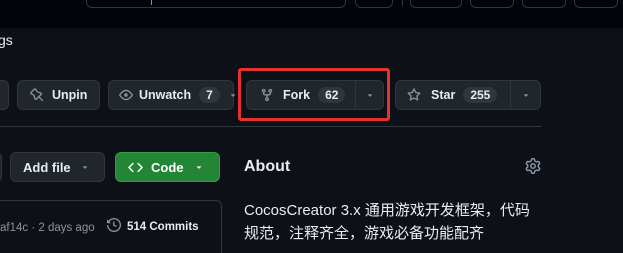  I want to click on commits-count: 514 Commits, so click(163, 226).